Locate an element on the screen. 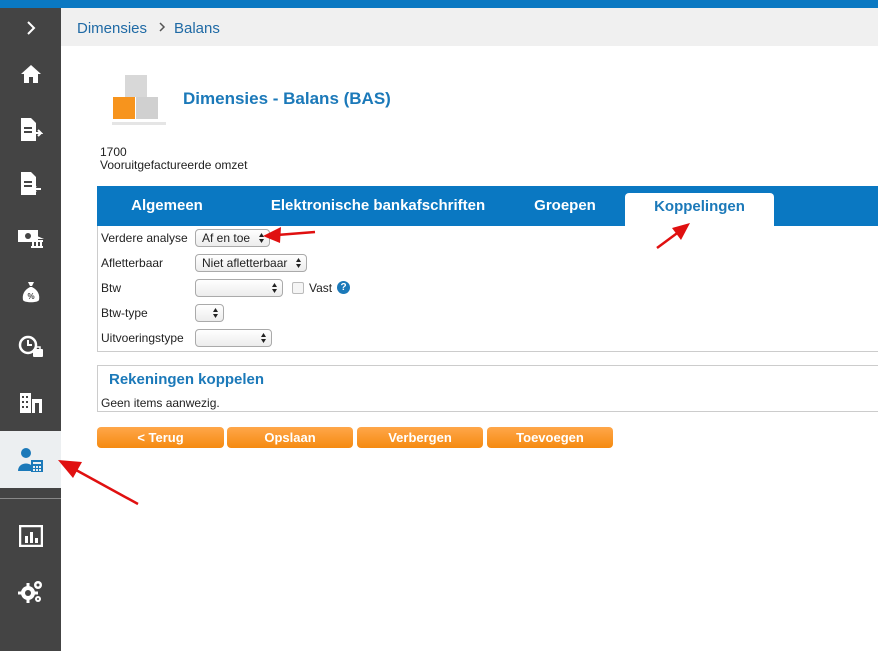 The image size is (878, 651). sidebar-item-reports is located at coordinates (30, 536).